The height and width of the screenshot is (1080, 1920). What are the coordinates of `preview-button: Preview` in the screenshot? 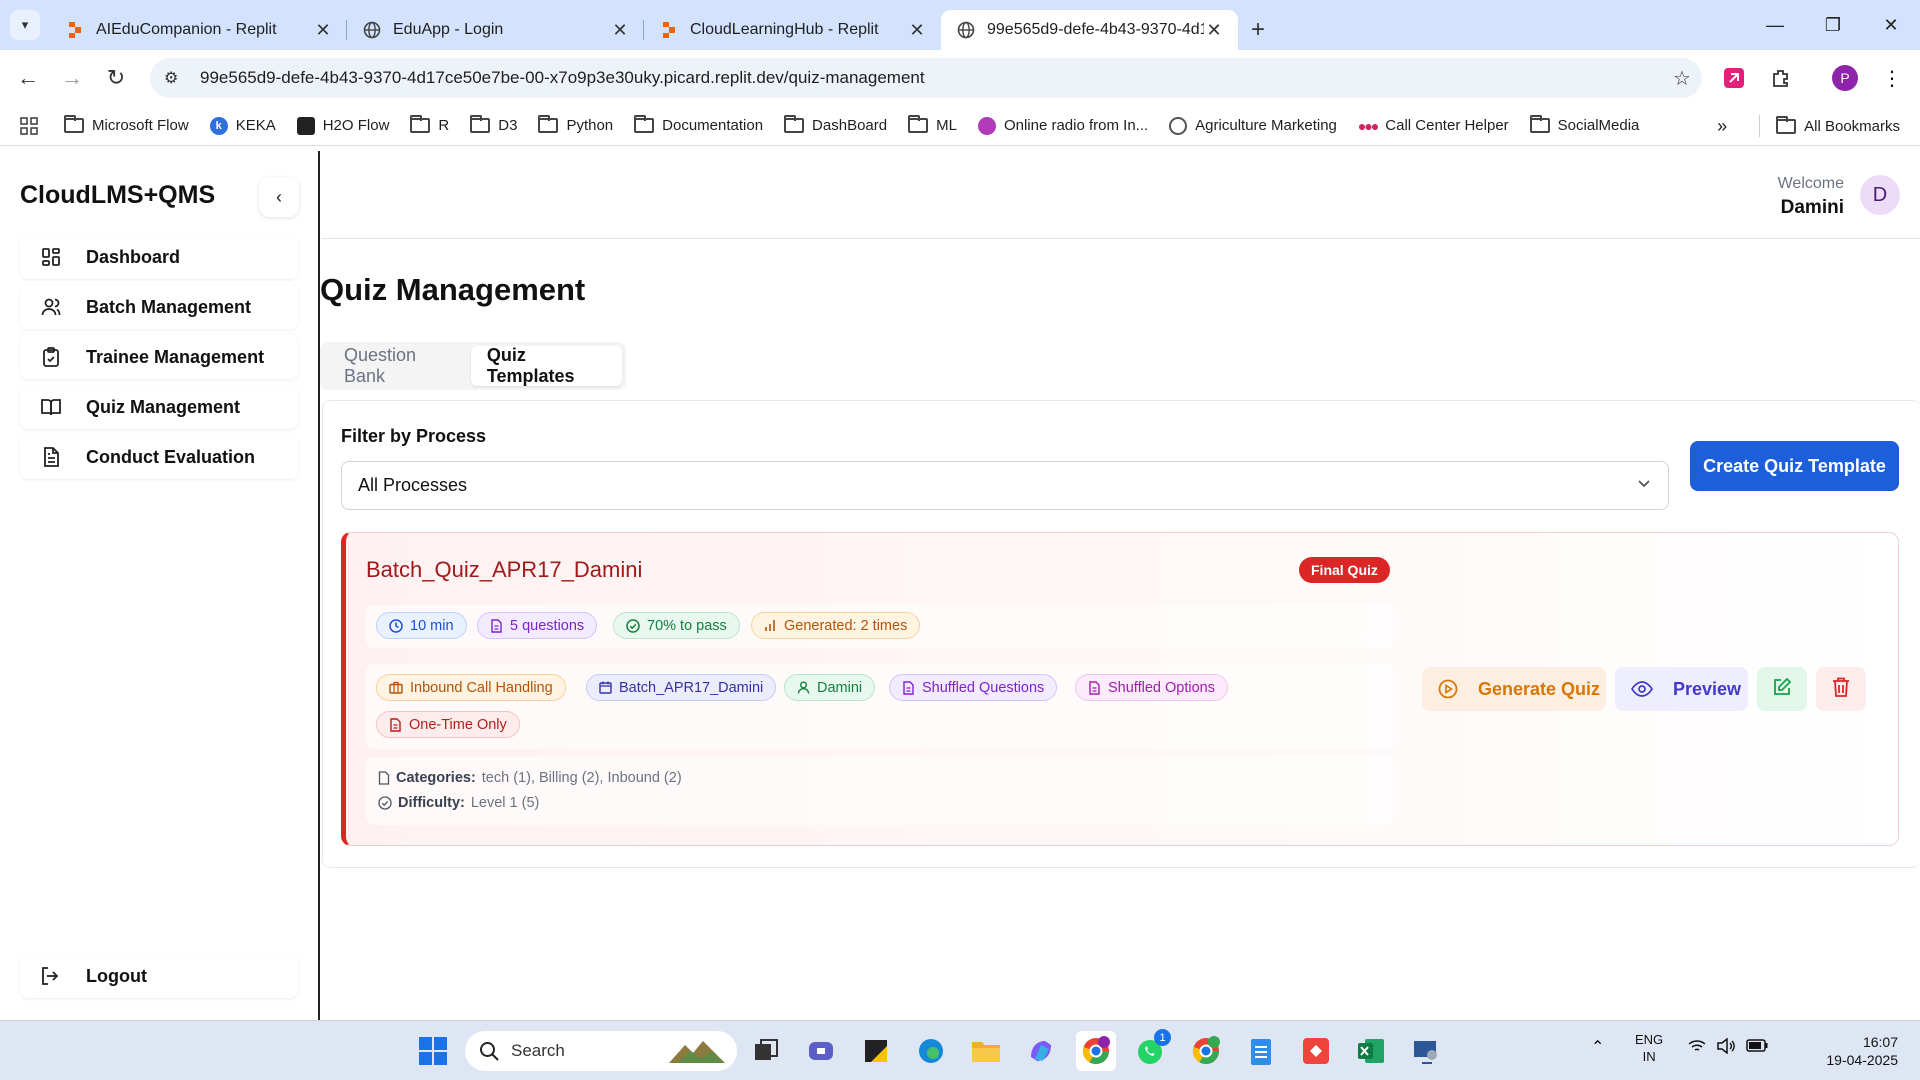 It's located at (1681, 689).